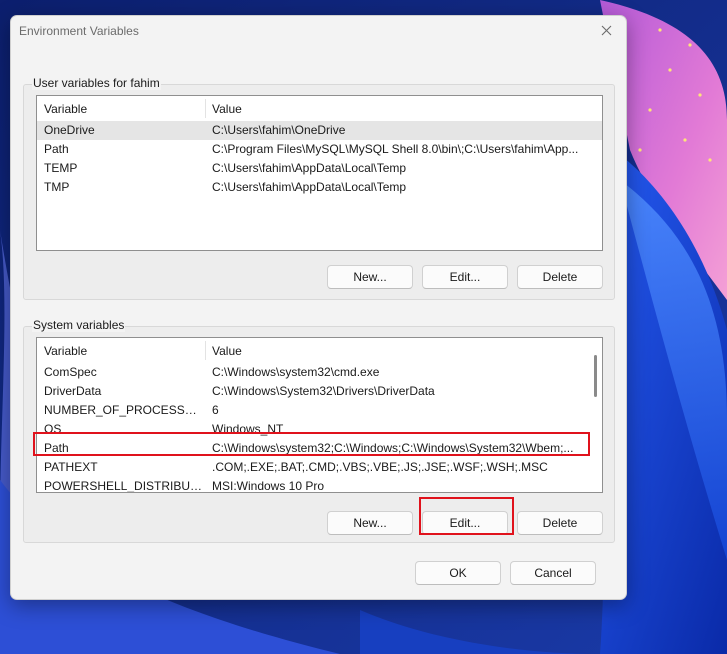 The height and width of the screenshot is (654, 727). Describe the element at coordinates (71, 467) in the screenshot. I see `variable-name: PATHEXT` at that location.